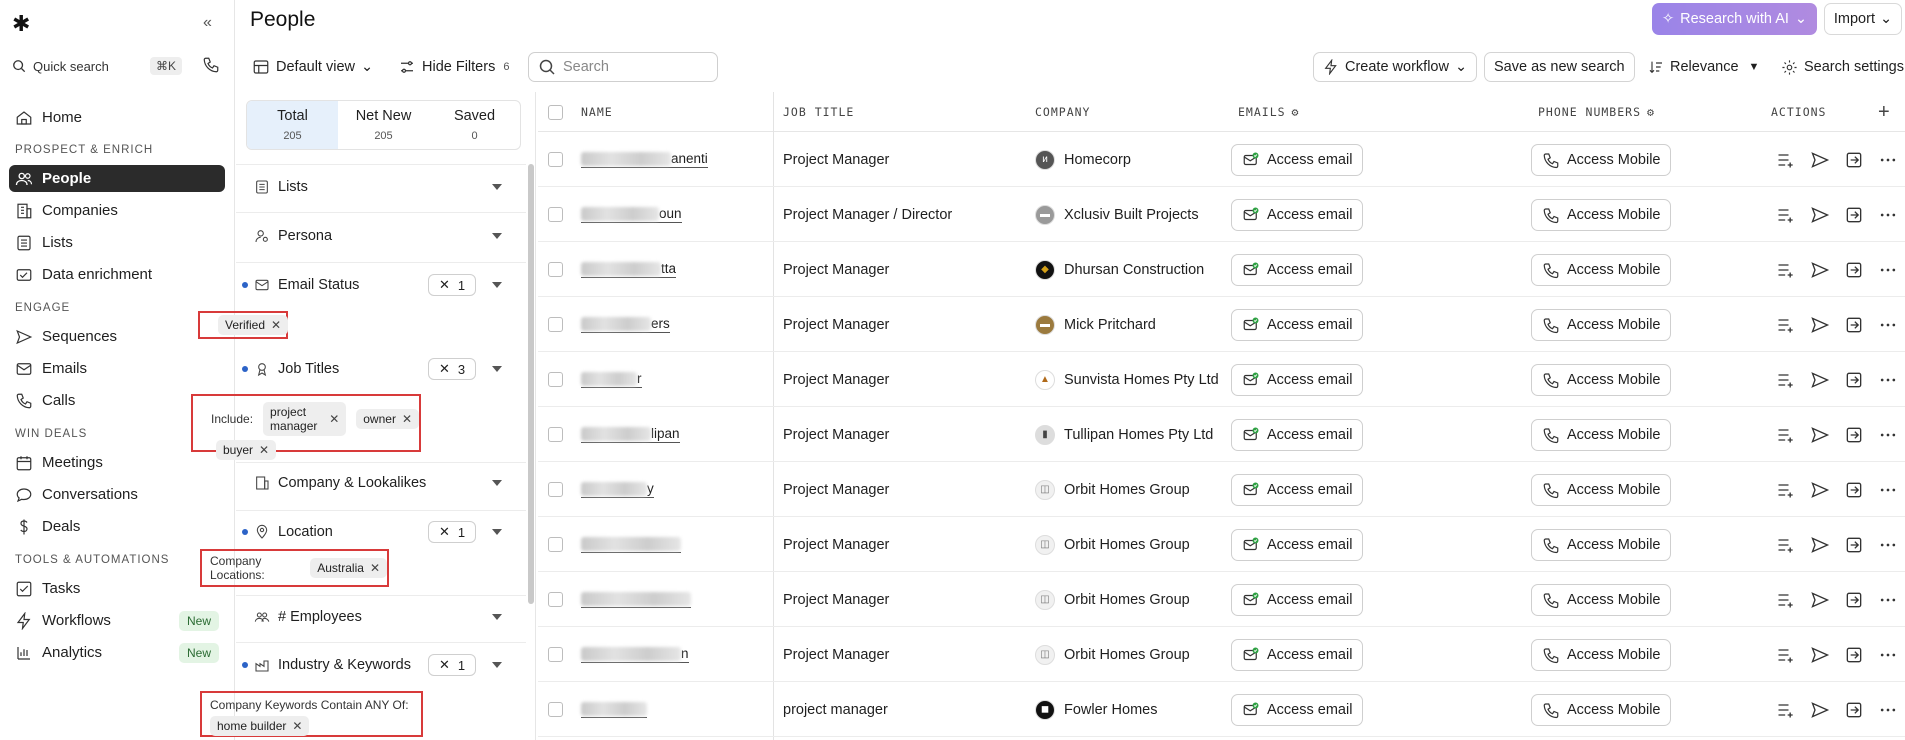  I want to click on filter-industry-keywords: Industry & Keywords ✕ 1, so click(381, 665).